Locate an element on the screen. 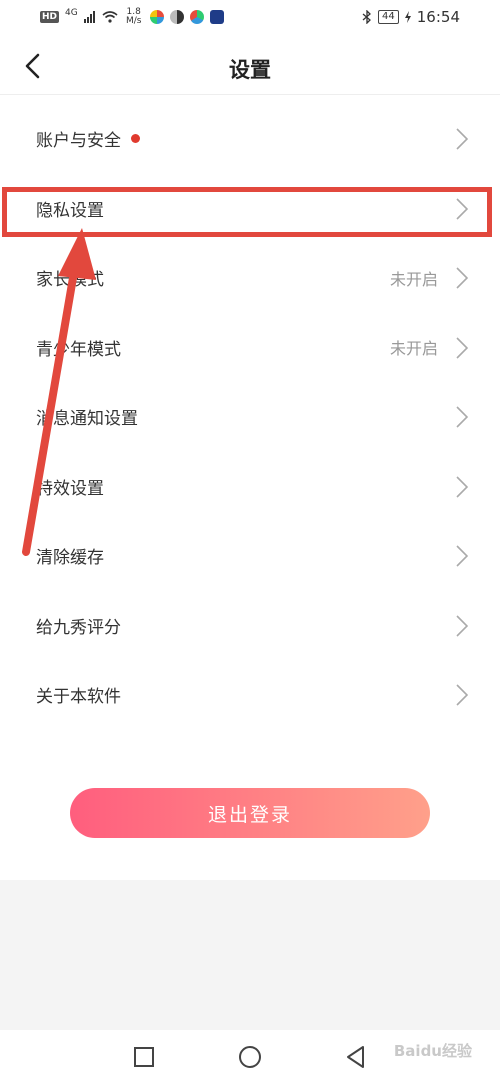 The height and width of the screenshot is (1084, 500). status-left: HD 4G 1.8 M/s is located at coordinates (132, 17).